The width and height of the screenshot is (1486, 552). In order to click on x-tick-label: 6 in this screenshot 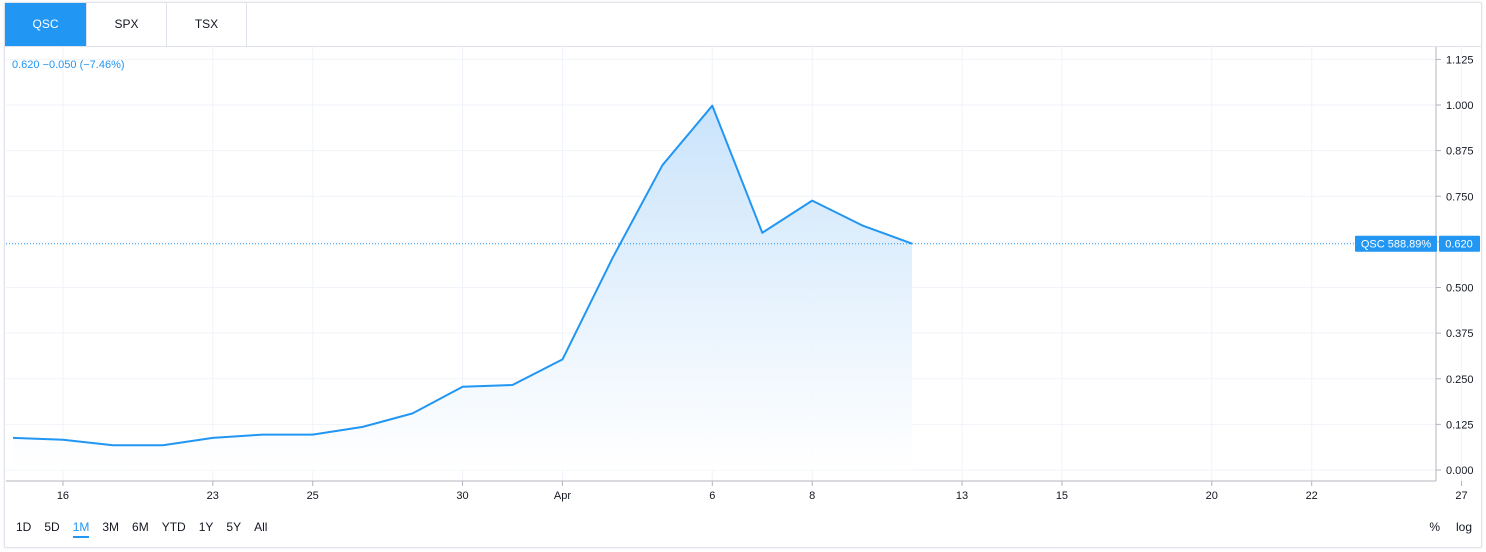, I will do `click(712, 496)`.